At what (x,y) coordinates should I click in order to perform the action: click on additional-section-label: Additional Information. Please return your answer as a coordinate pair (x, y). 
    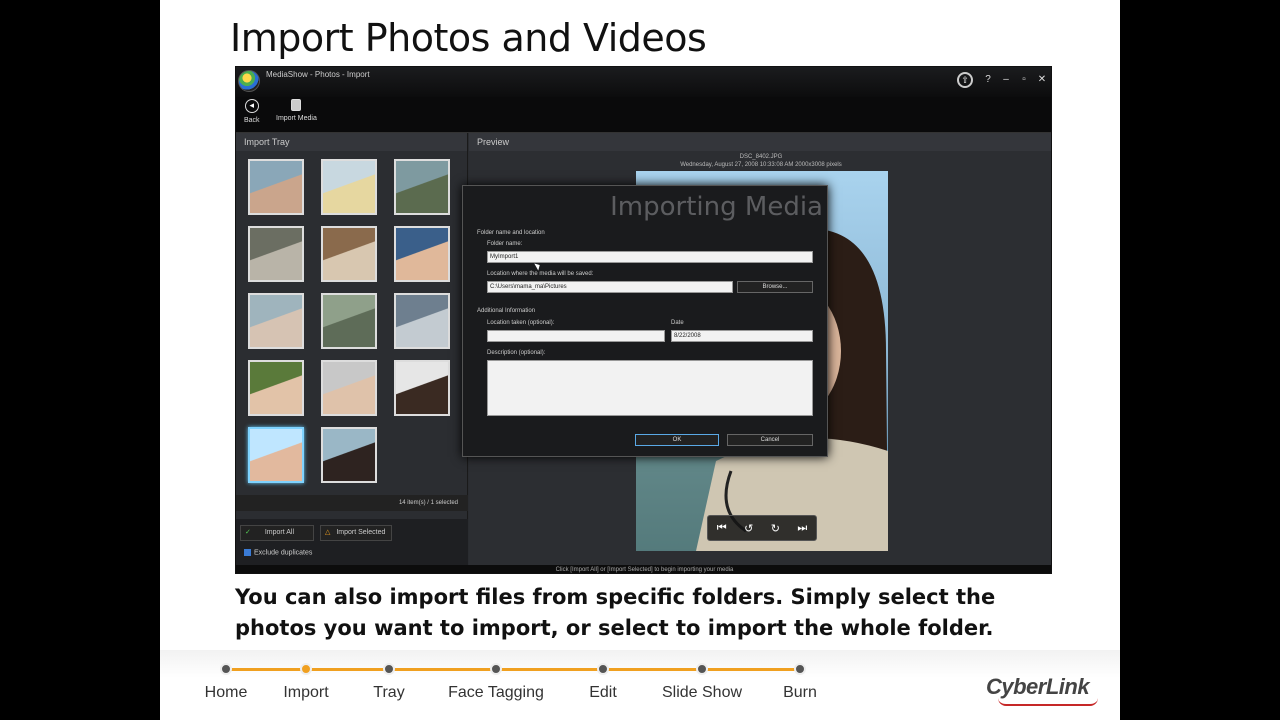
    Looking at the image, I should click on (506, 311).